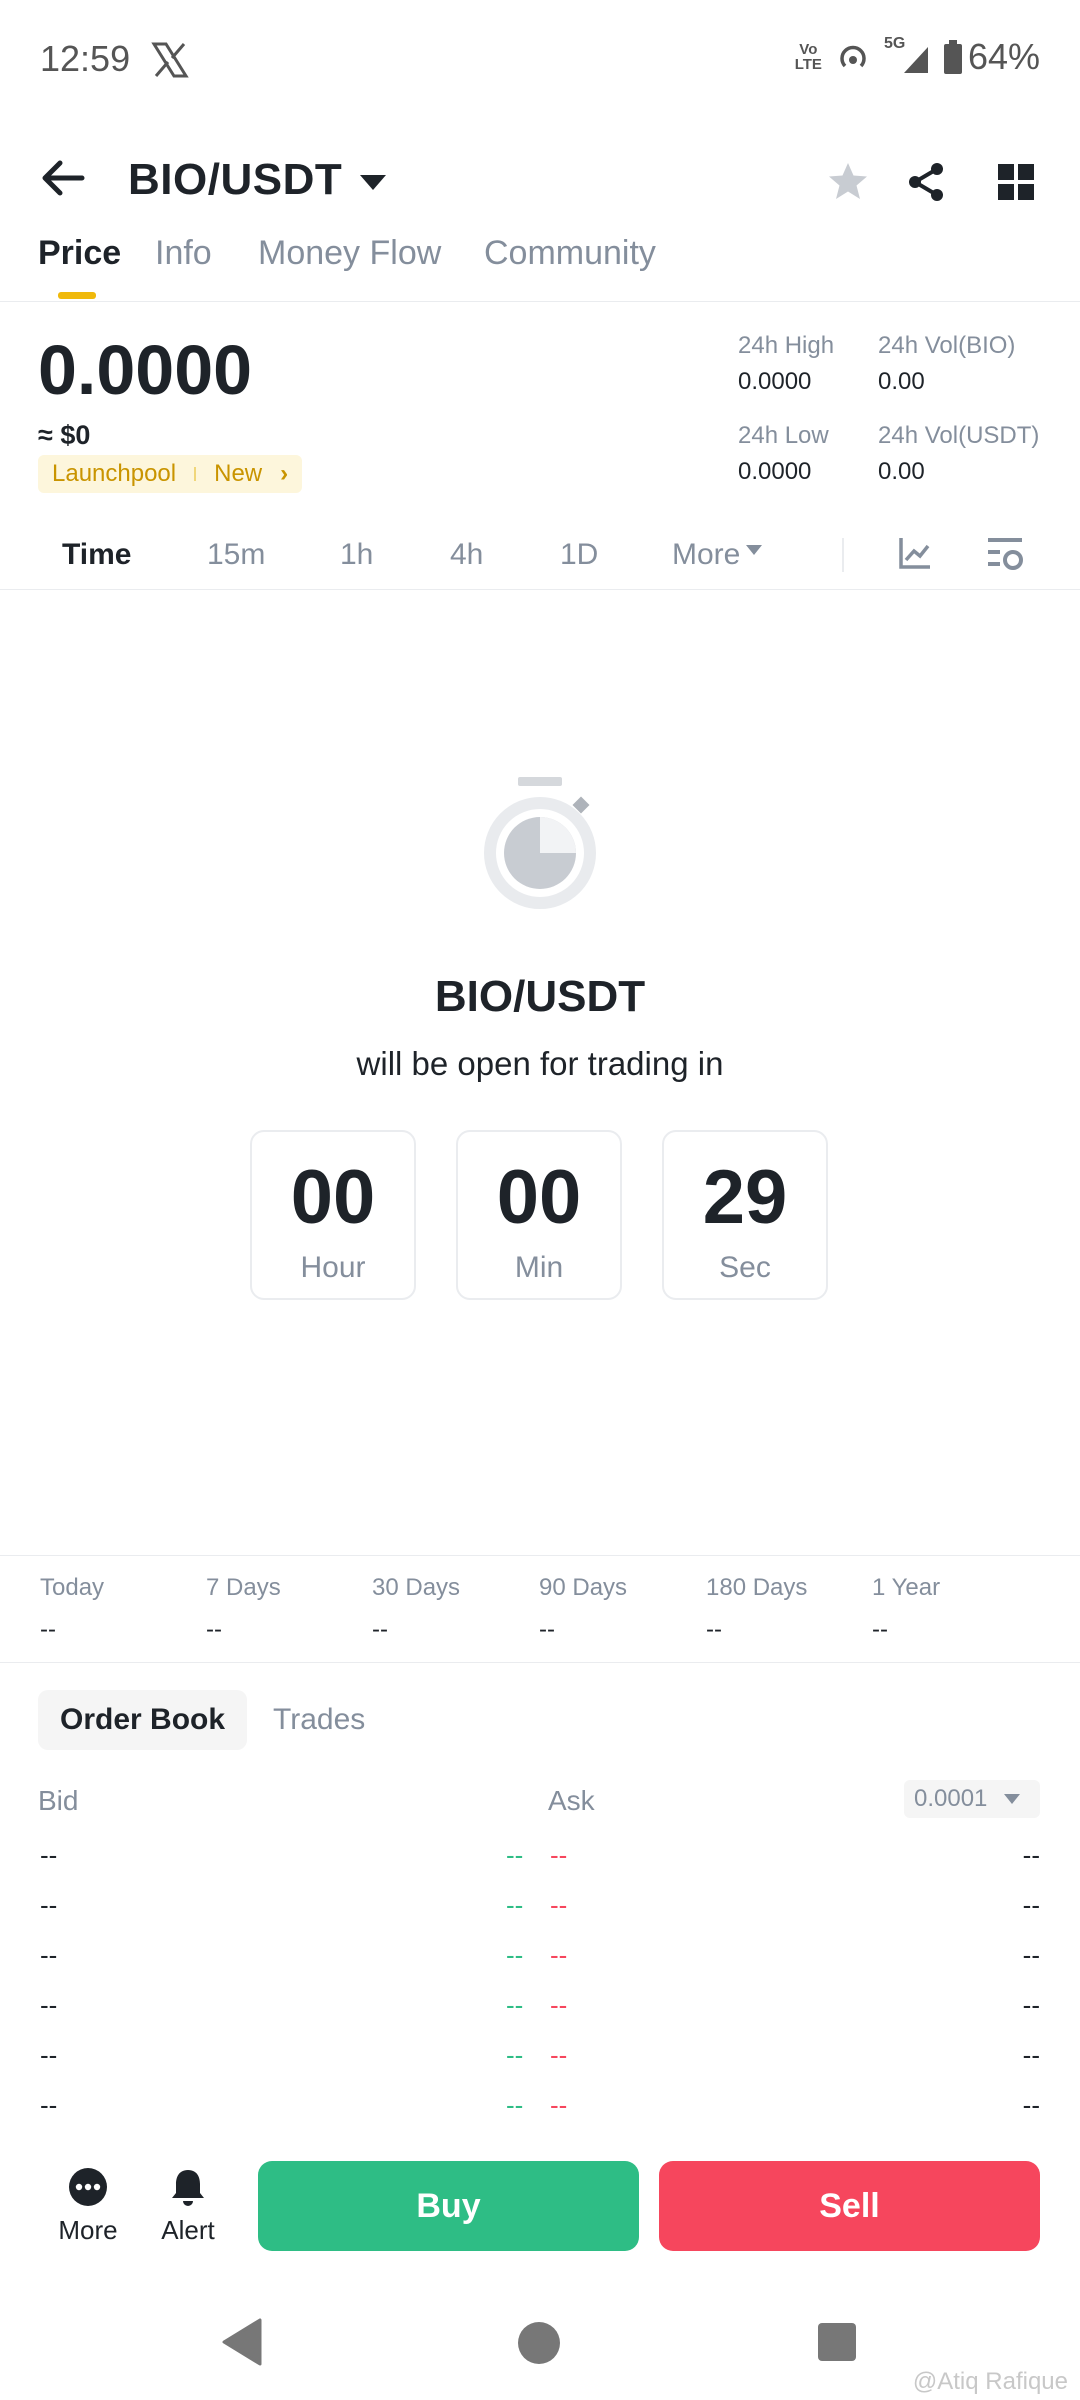 The height and width of the screenshot is (2400, 1080). What do you see at coordinates (843, 555) in the screenshot?
I see `interval-divider` at bounding box center [843, 555].